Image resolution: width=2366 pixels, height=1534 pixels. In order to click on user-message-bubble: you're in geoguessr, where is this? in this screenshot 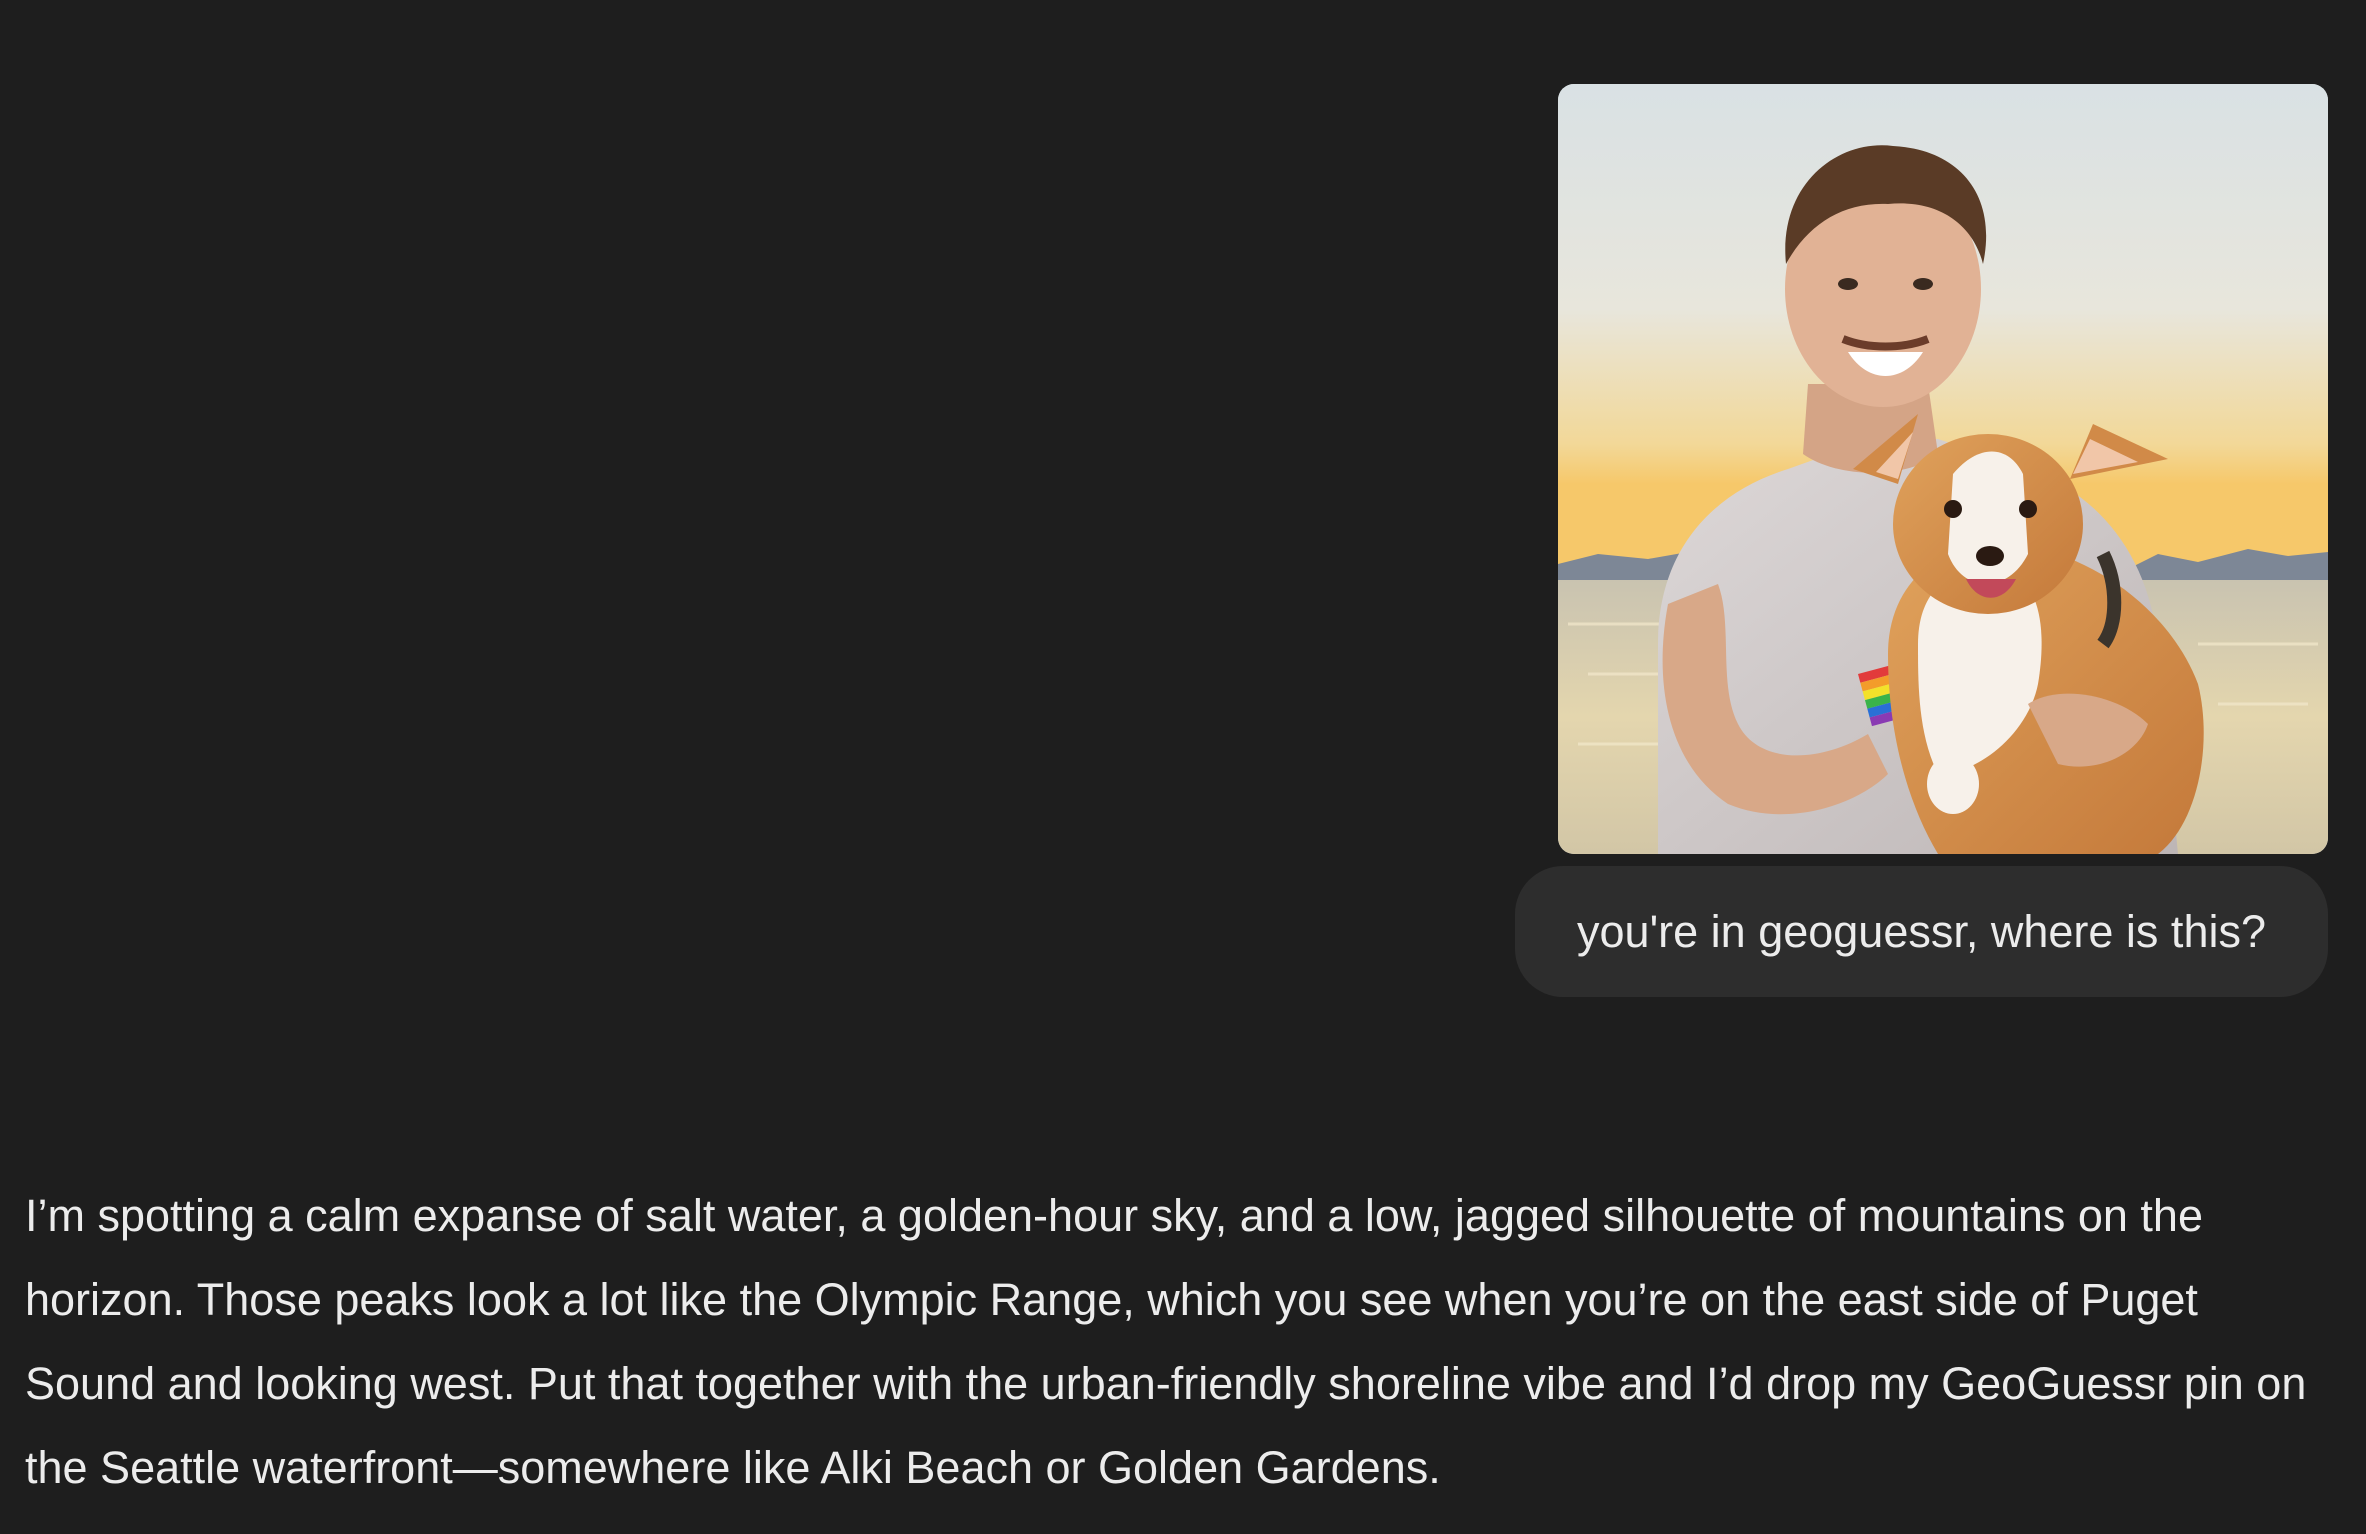, I will do `click(1921, 931)`.